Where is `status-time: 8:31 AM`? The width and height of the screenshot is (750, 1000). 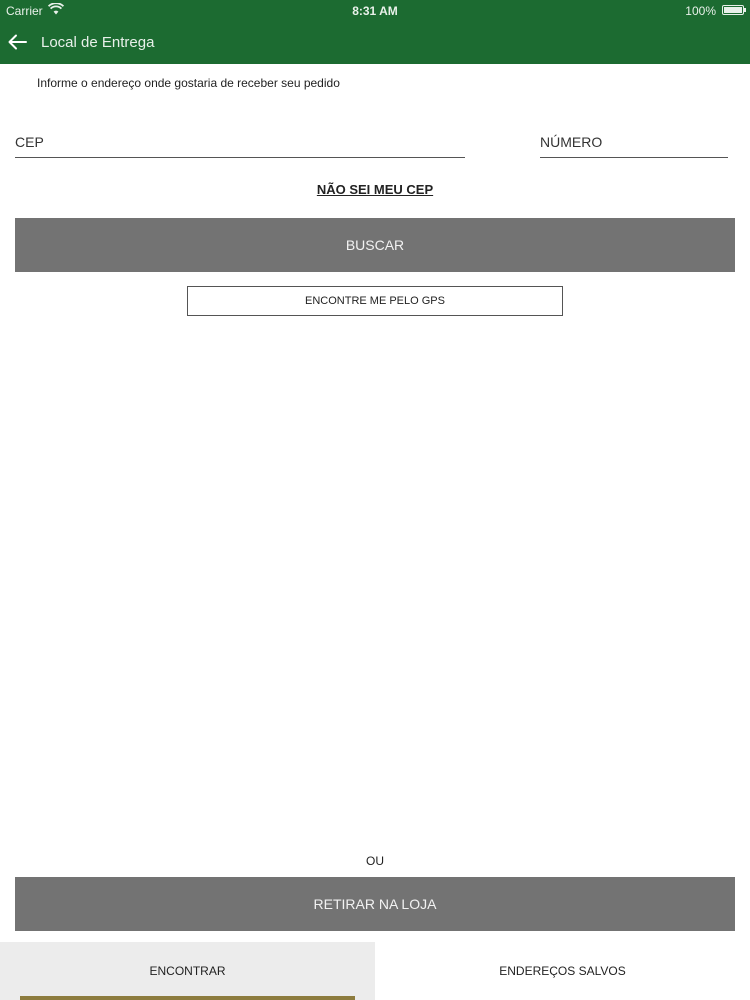 status-time: 8:31 AM is located at coordinates (375, 11).